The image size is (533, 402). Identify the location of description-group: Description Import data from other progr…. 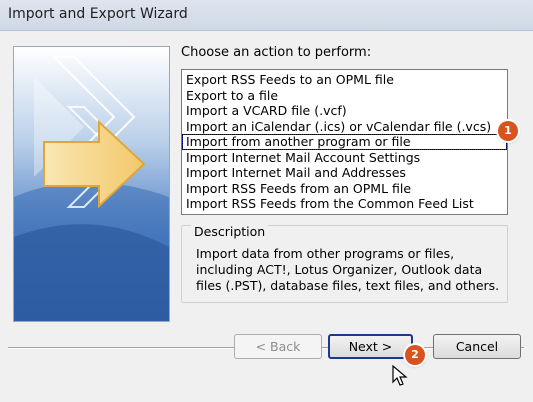
(344, 263).